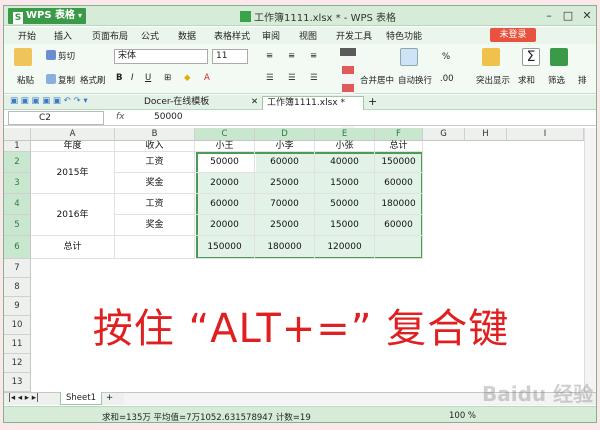 Image resolution: width=600 pixels, height=430 pixels. Describe the element at coordinates (345, 134) in the screenshot. I see `column-header-e: E` at that location.